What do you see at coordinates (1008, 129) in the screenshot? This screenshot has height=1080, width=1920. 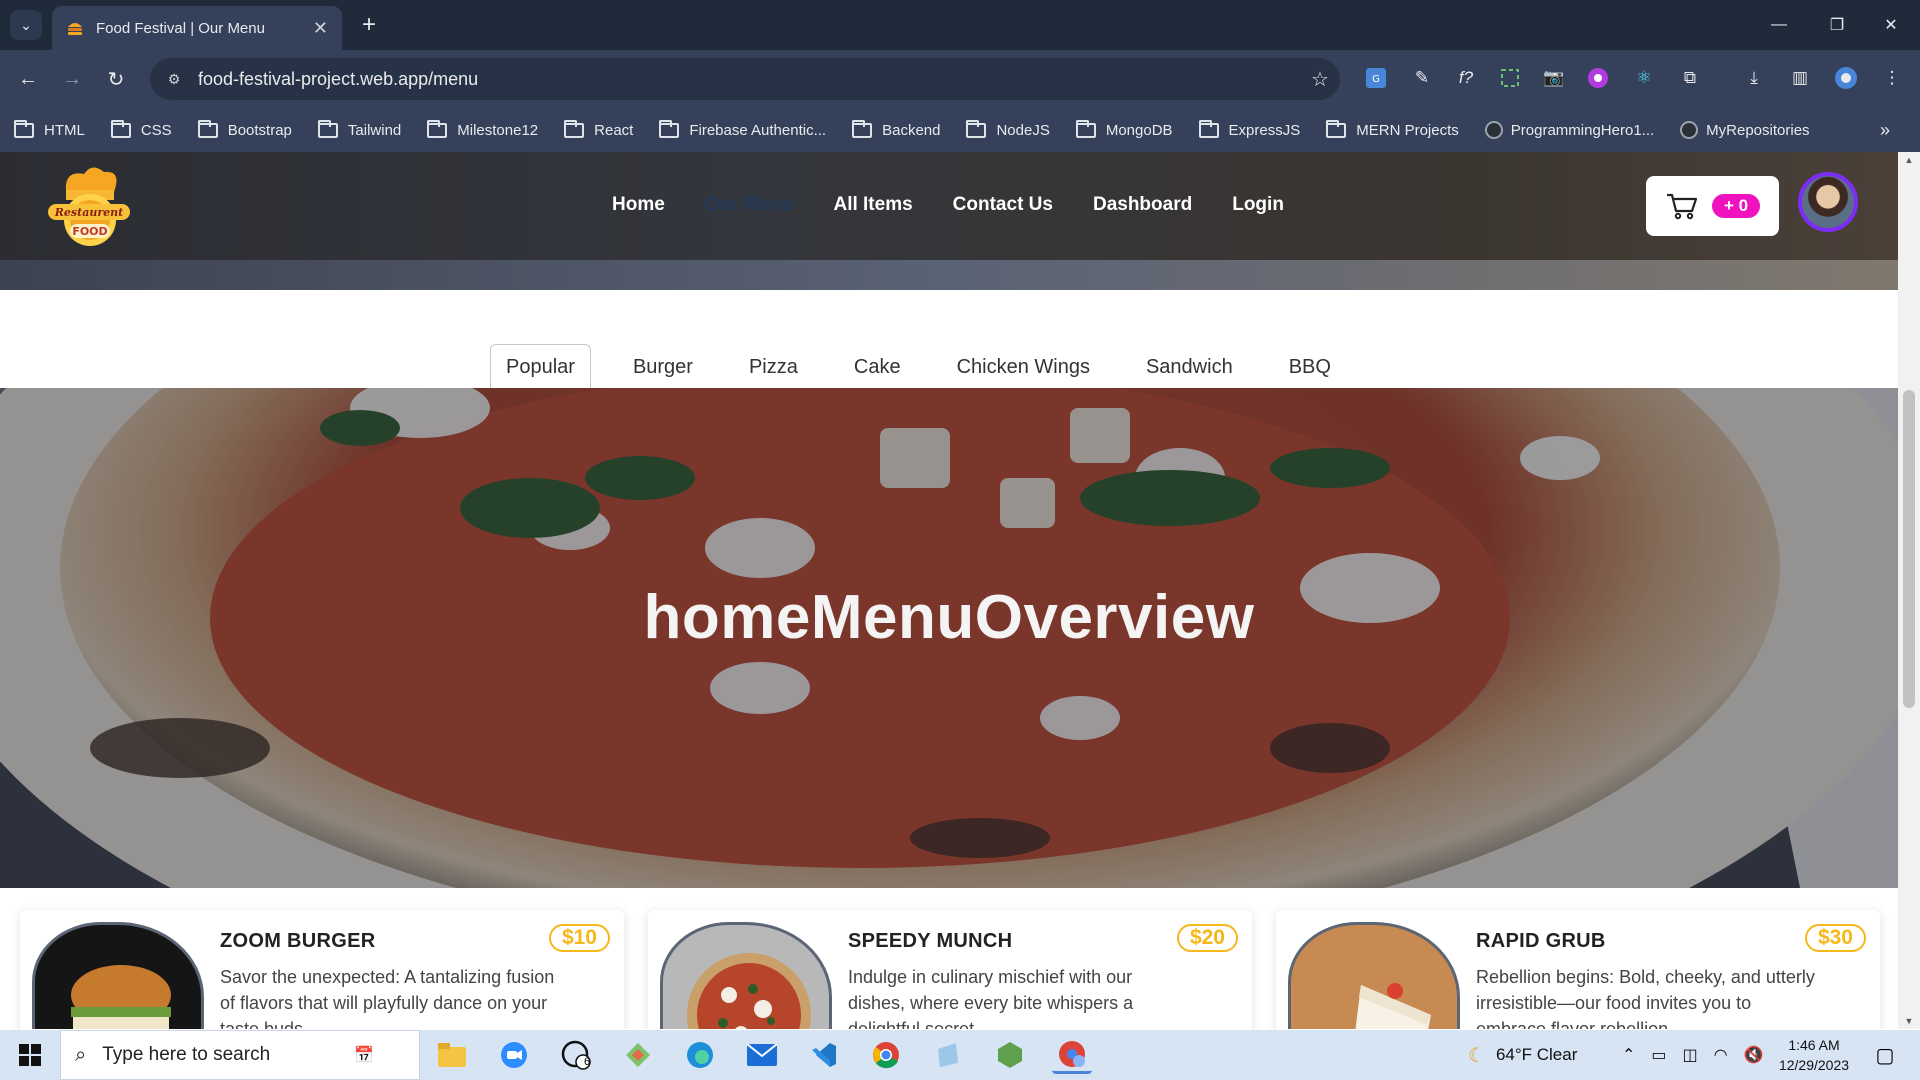 I see `bookmark-folder: NodeJS` at bounding box center [1008, 129].